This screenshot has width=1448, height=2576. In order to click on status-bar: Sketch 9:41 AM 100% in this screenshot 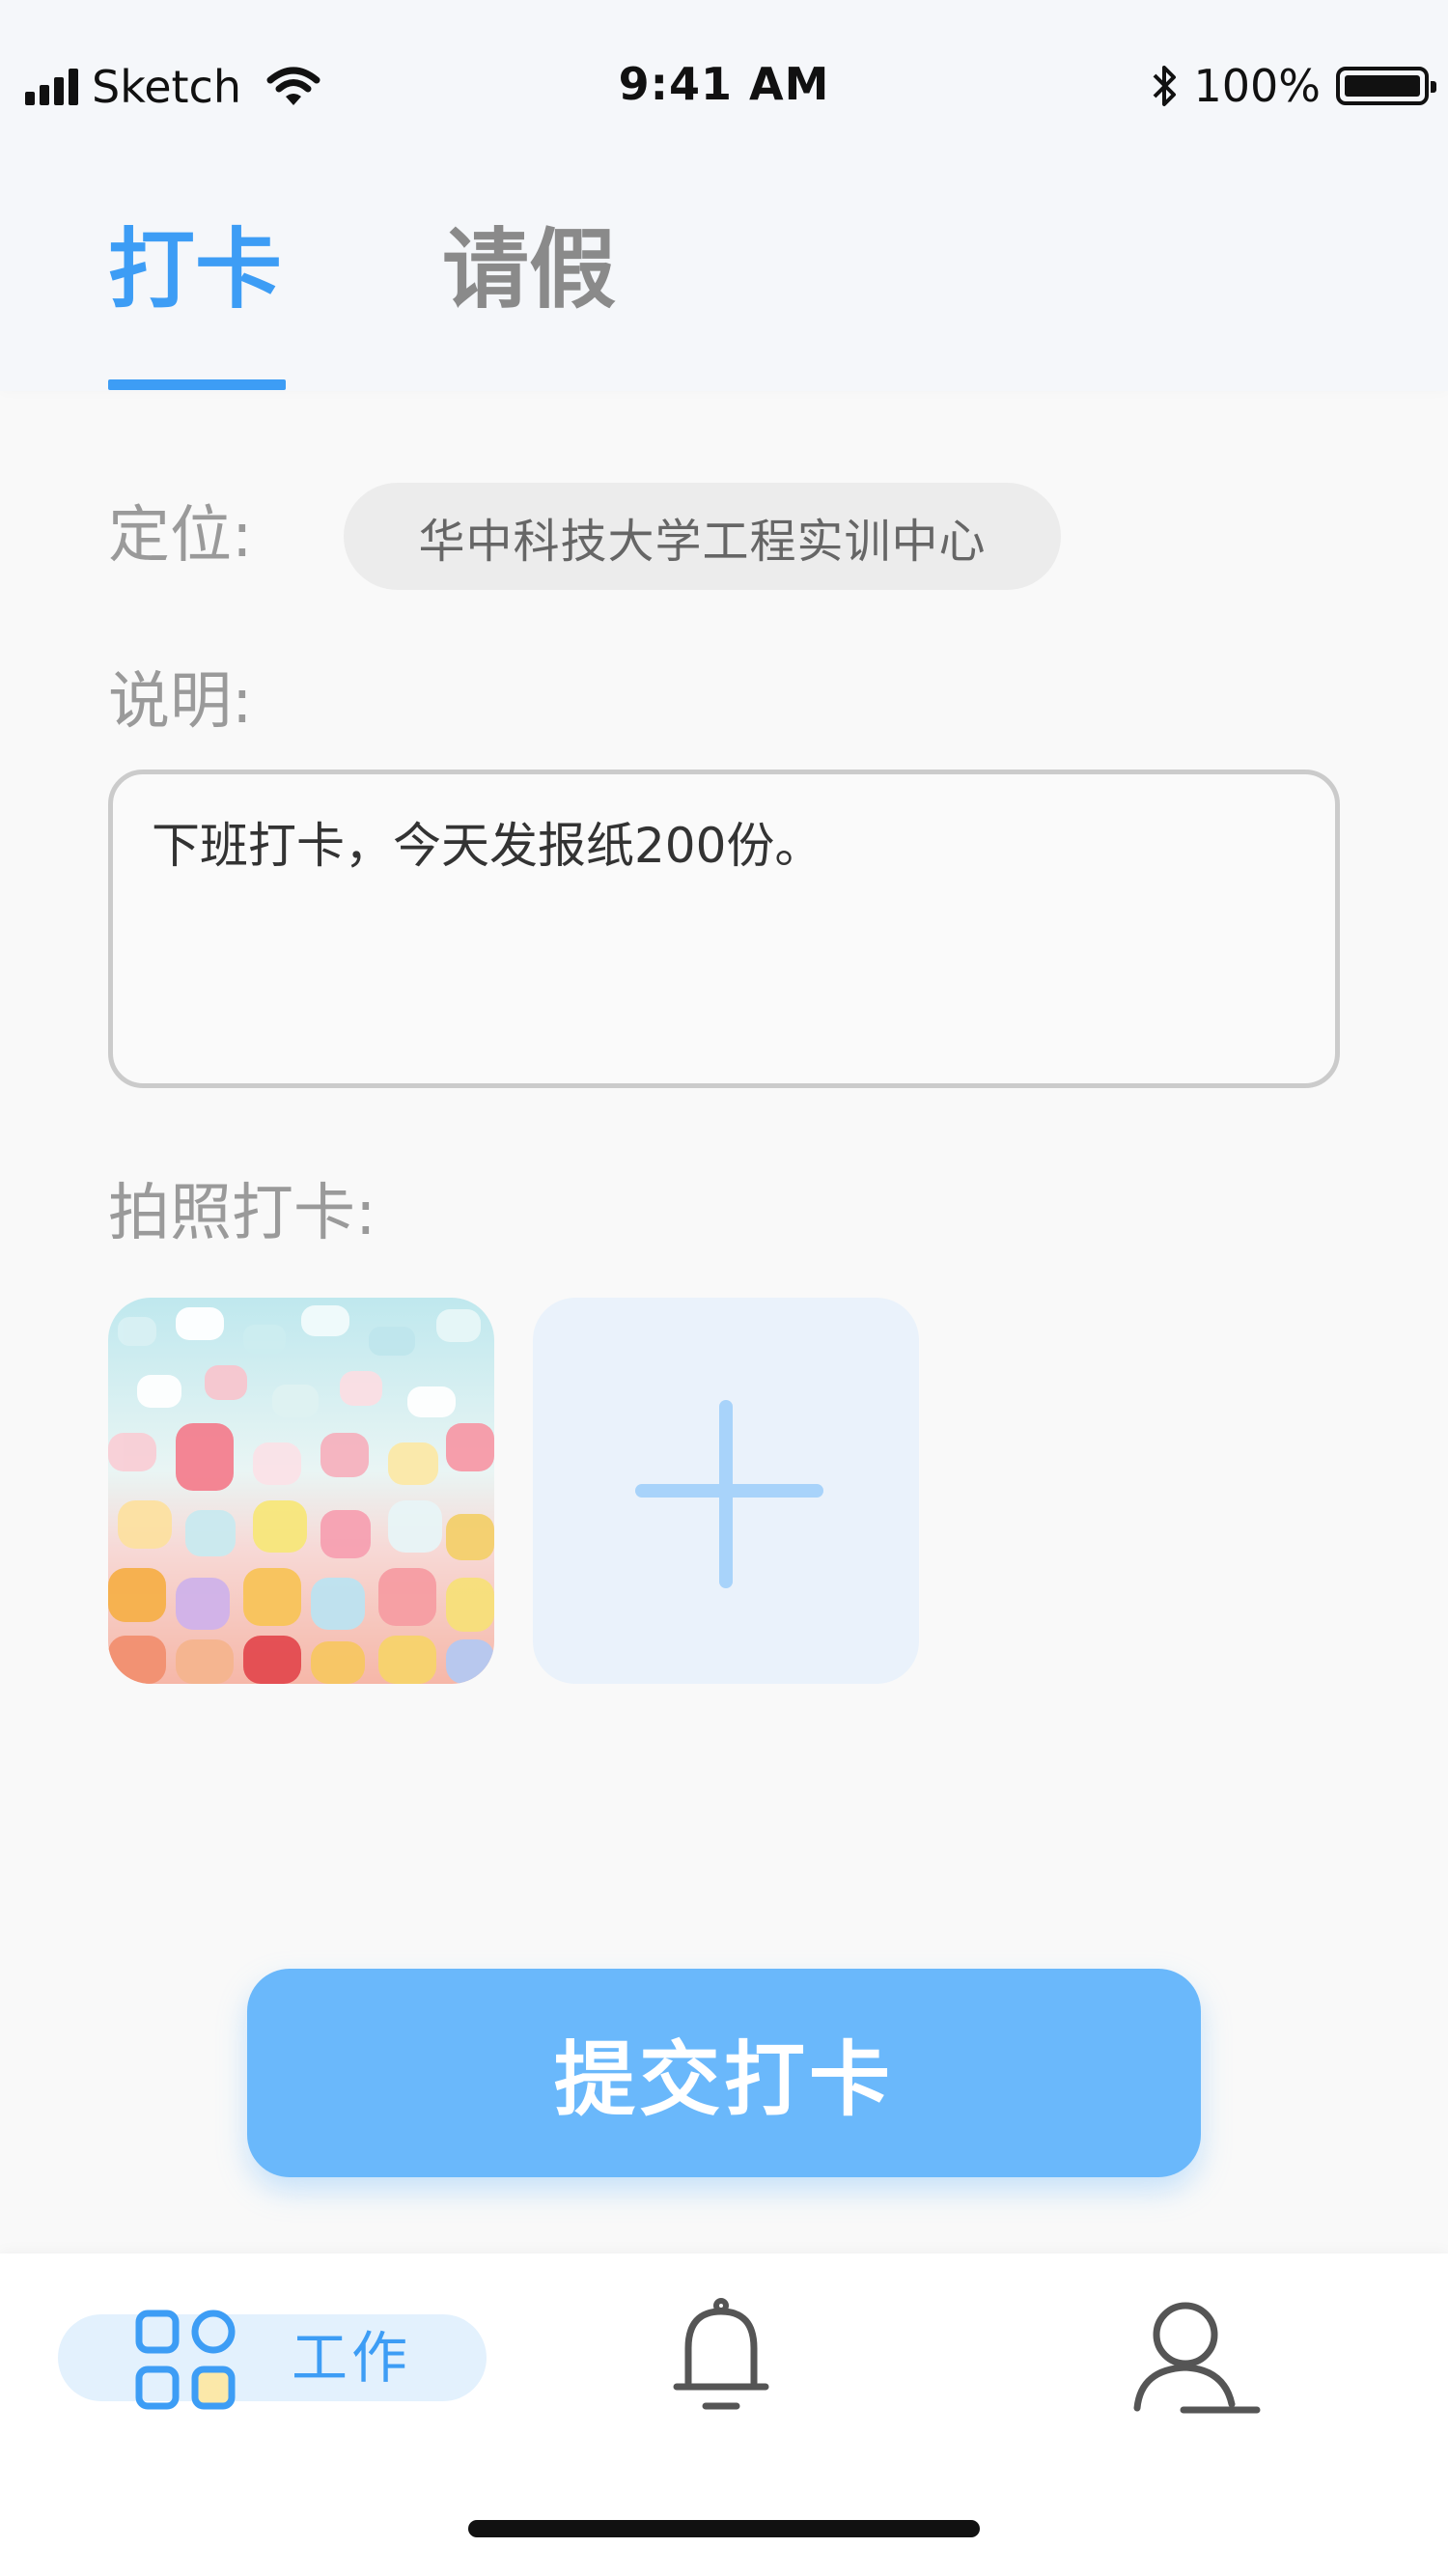, I will do `click(724, 87)`.